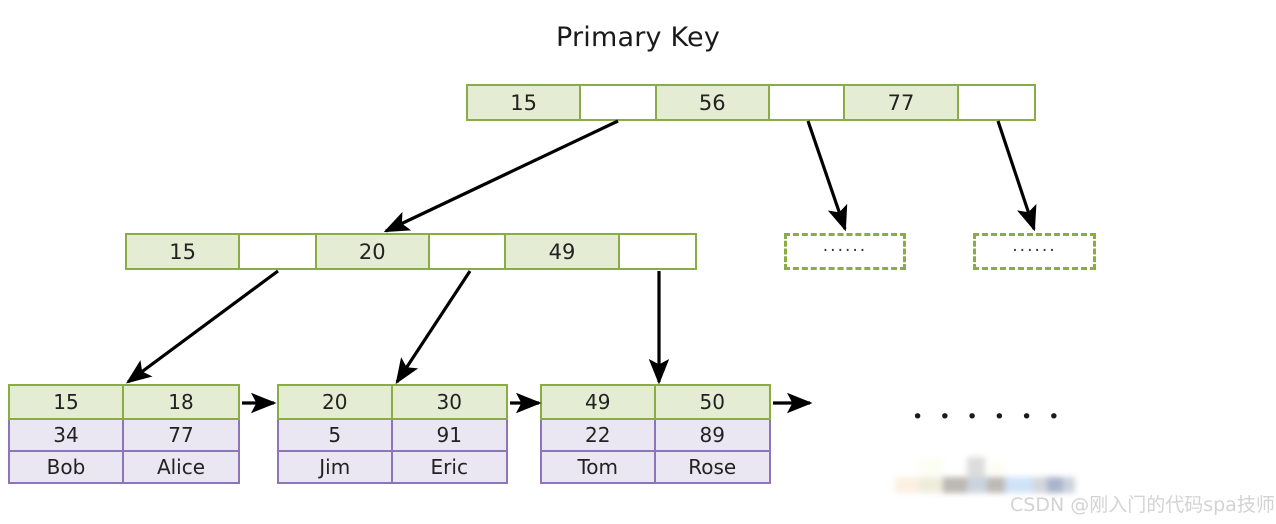 The image size is (1276, 524). I want to click on leaf-1-value-1: 91, so click(449, 435).